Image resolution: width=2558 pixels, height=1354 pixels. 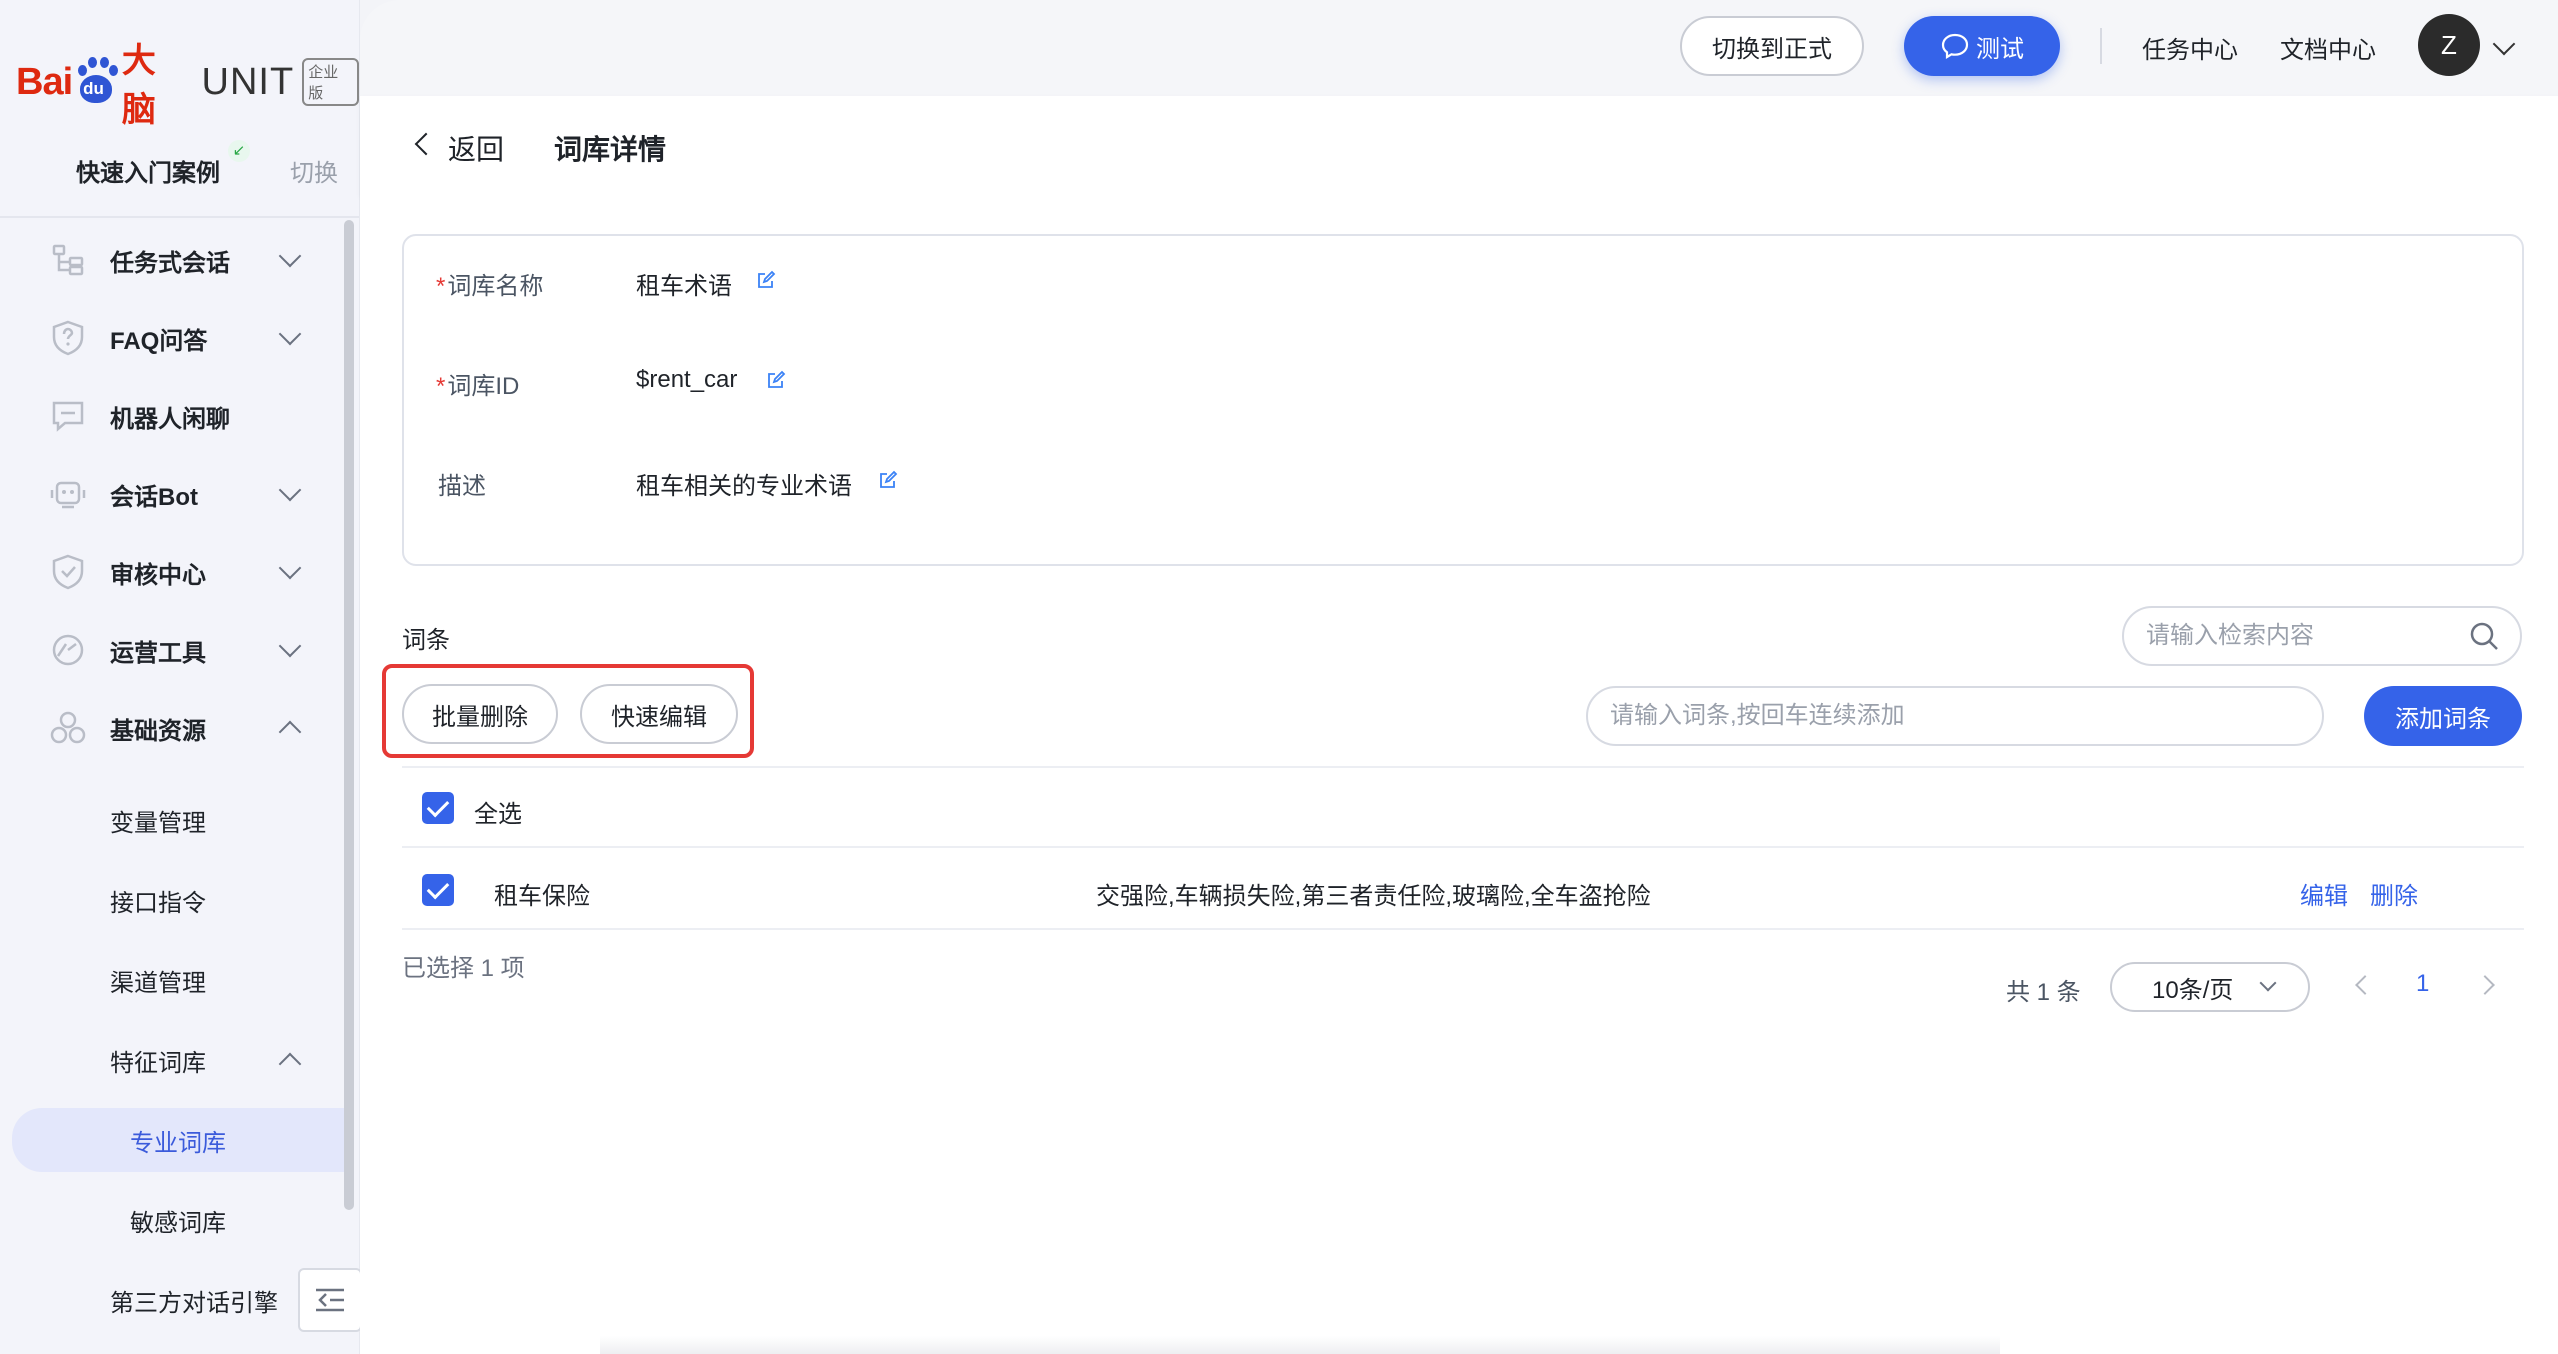 What do you see at coordinates (426, 640) in the screenshot?
I see `entries-section-title: 词条` at bounding box center [426, 640].